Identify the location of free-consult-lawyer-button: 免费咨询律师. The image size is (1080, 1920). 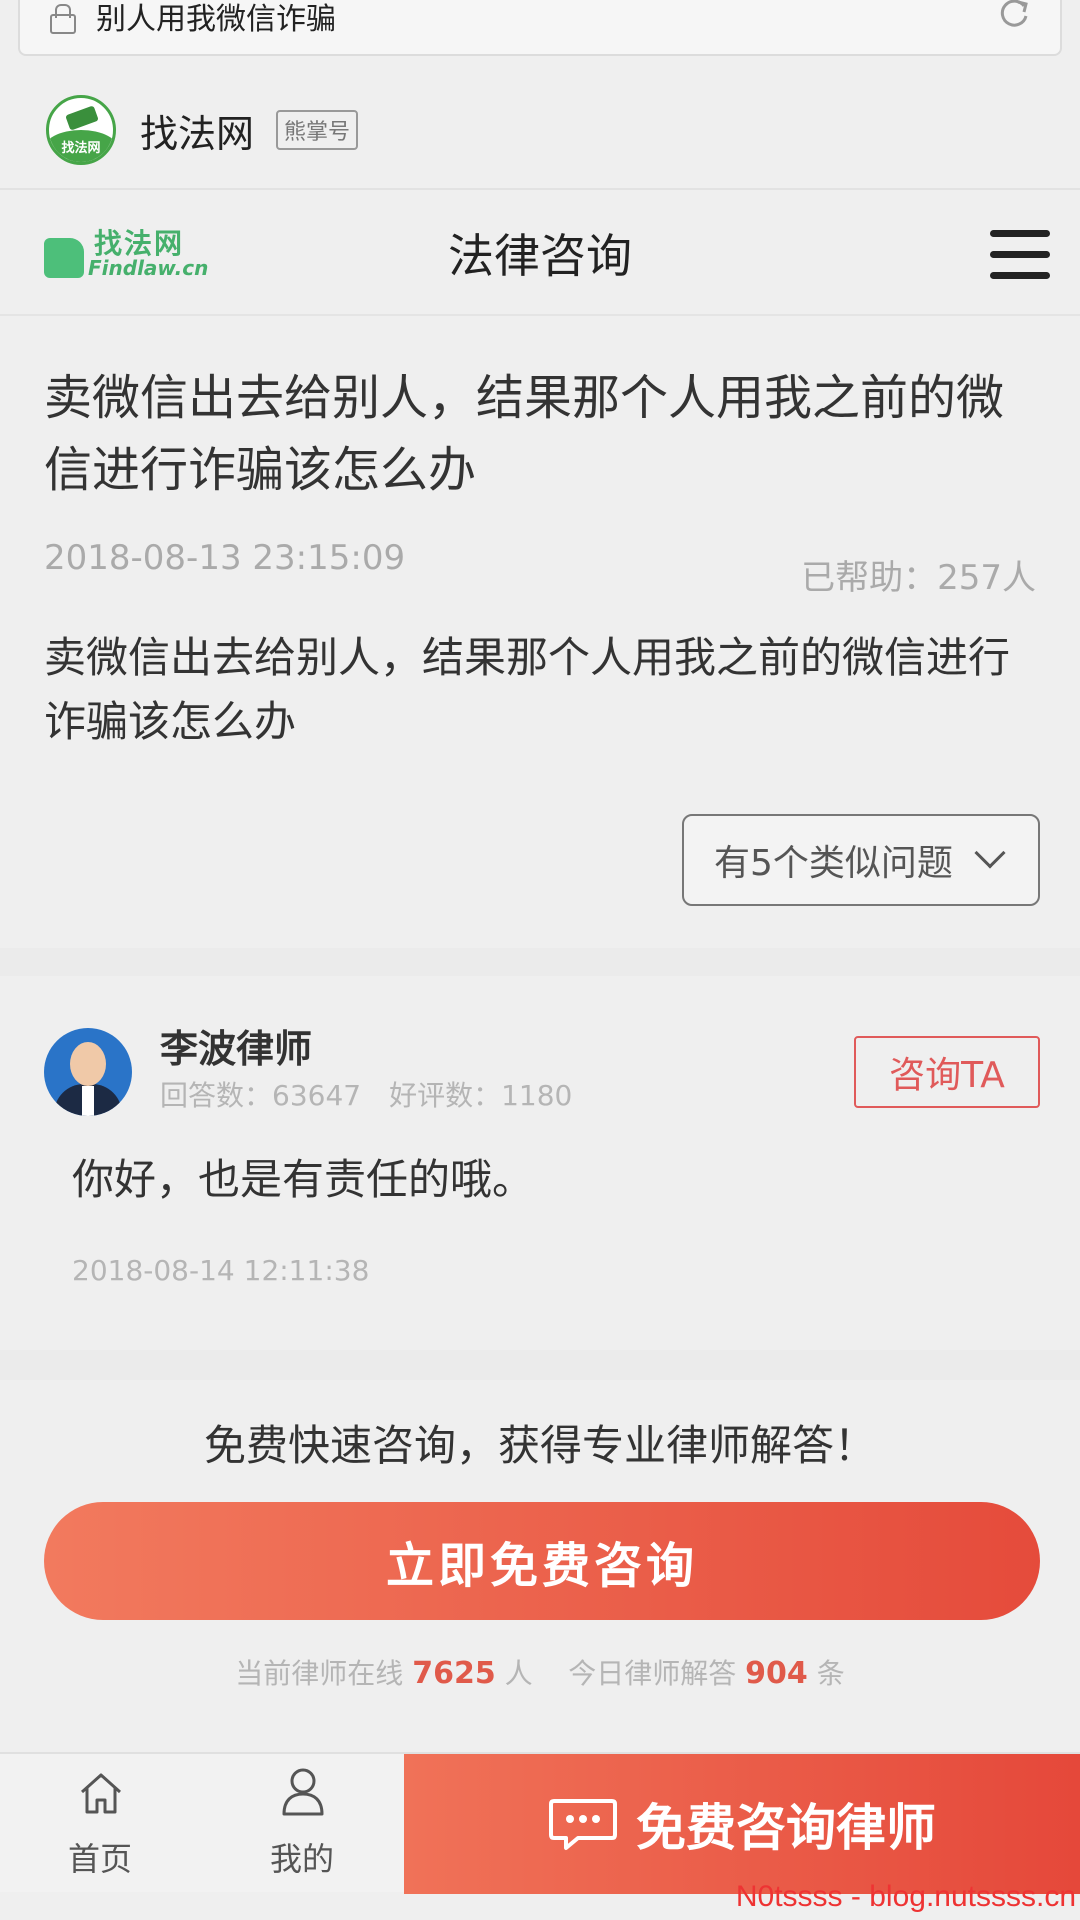
(742, 1824).